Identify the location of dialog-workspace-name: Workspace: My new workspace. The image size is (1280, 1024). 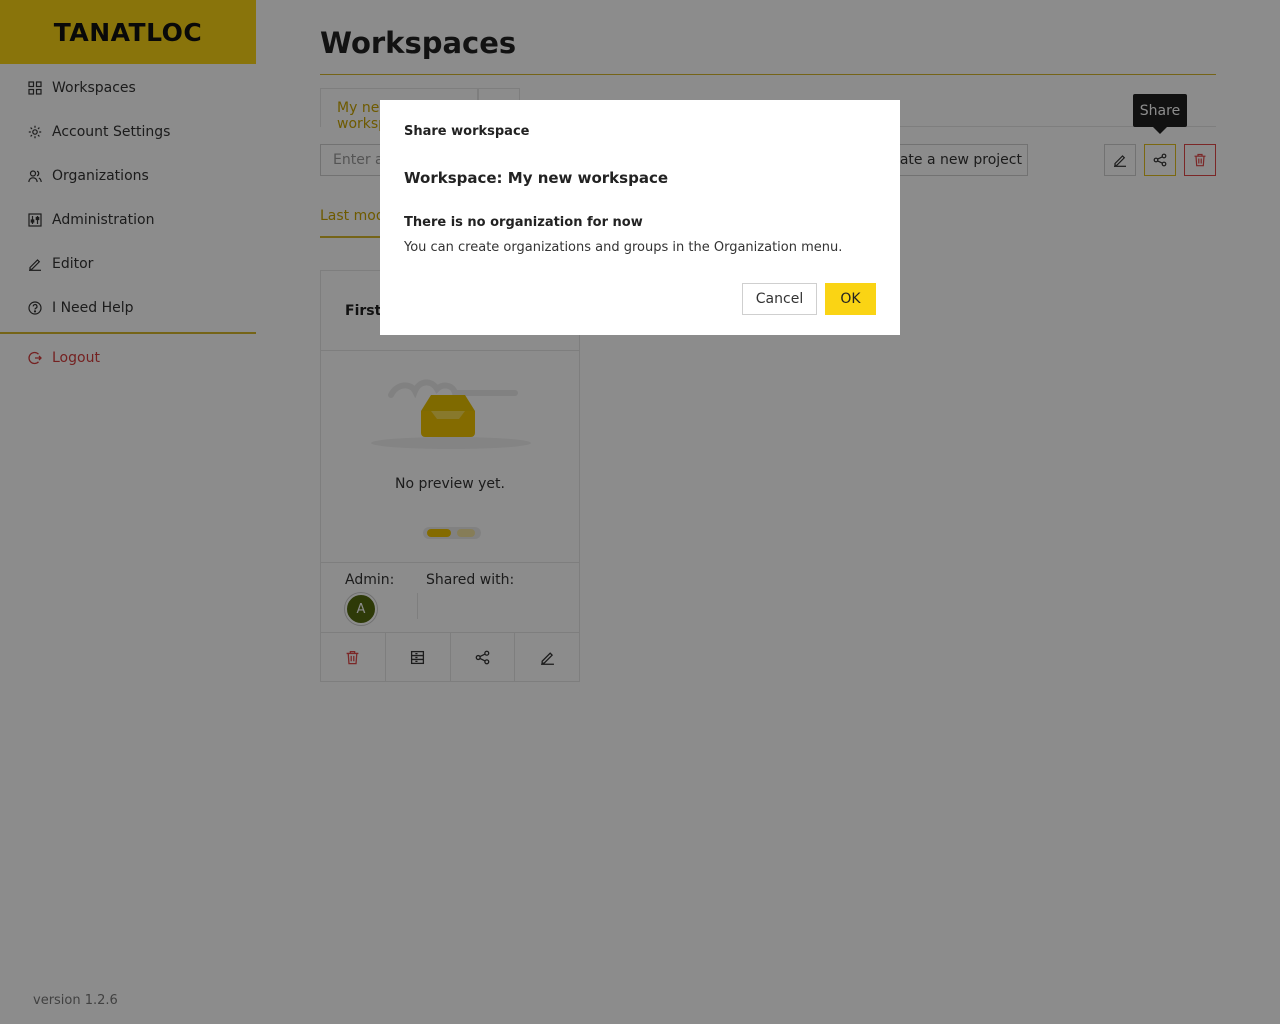
(536, 178).